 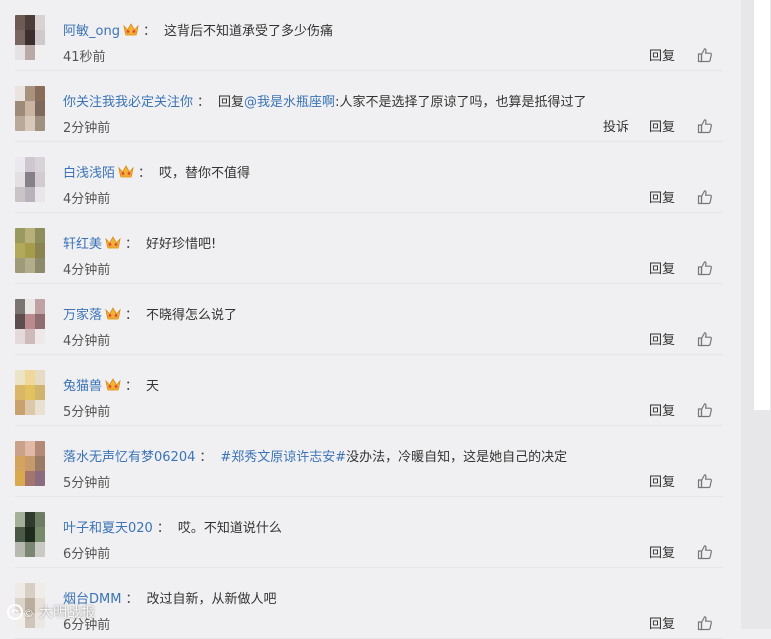 I want to click on comment-content-line: 落水无声忆有梦06204： #郑秀文原谅许志安# 没办法，冷暖自知，这是她自己的决定, so click(x=315, y=455).